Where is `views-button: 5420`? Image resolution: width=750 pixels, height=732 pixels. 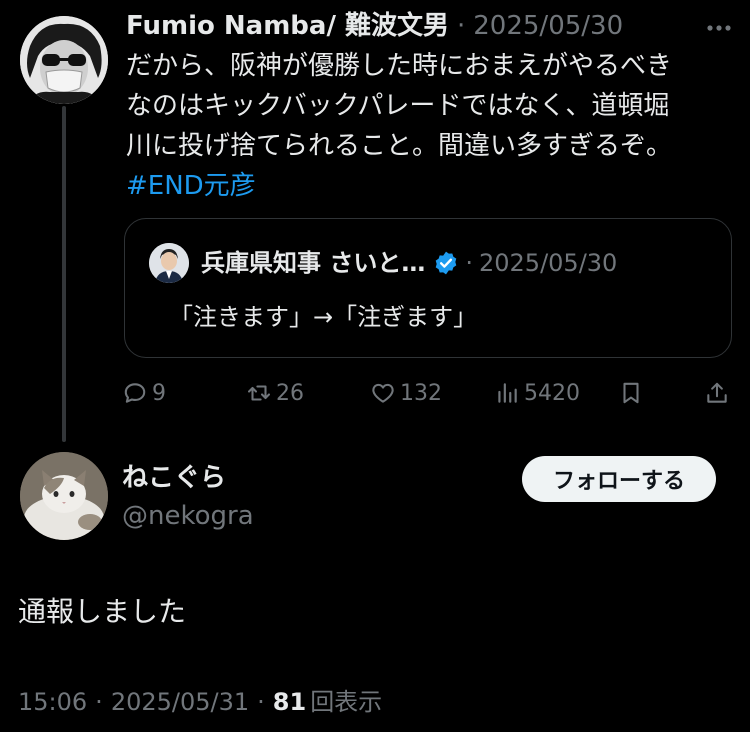
views-button: 5420 is located at coordinates (537, 393).